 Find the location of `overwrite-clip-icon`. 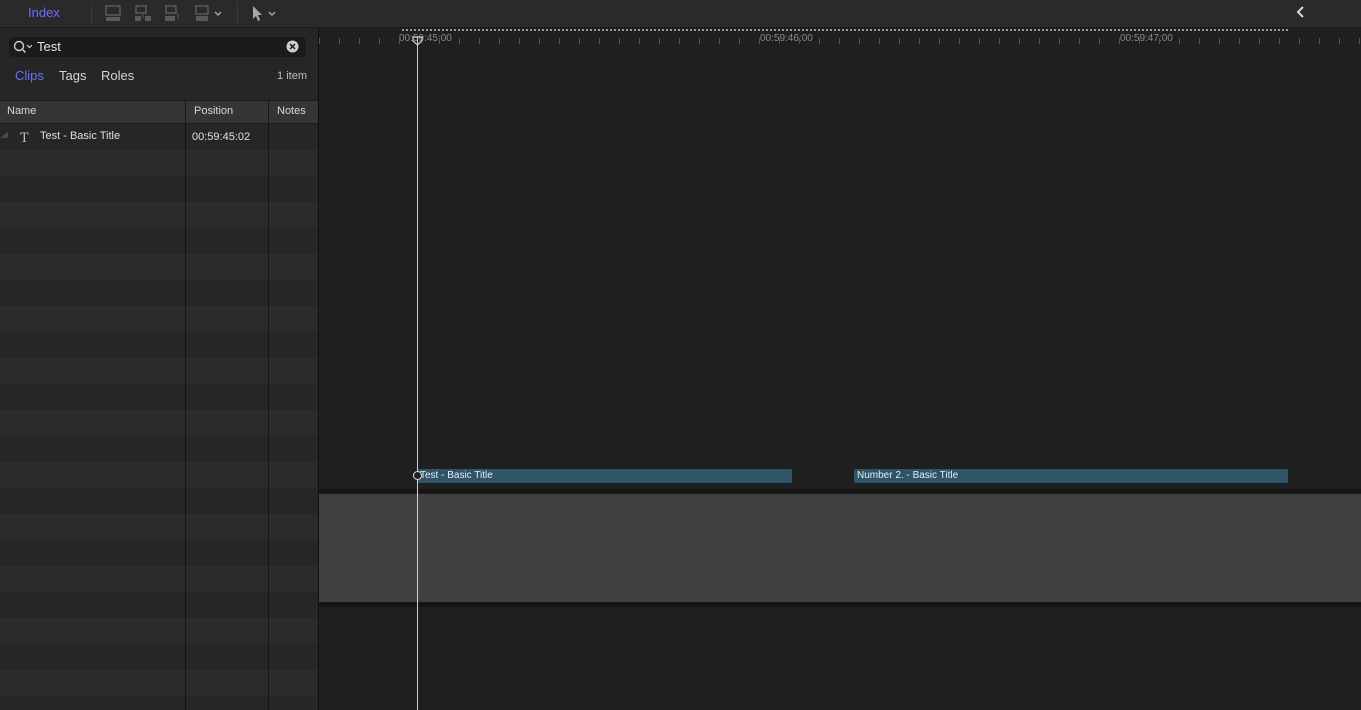

overwrite-clip-icon is located at coordinates (209, 13).